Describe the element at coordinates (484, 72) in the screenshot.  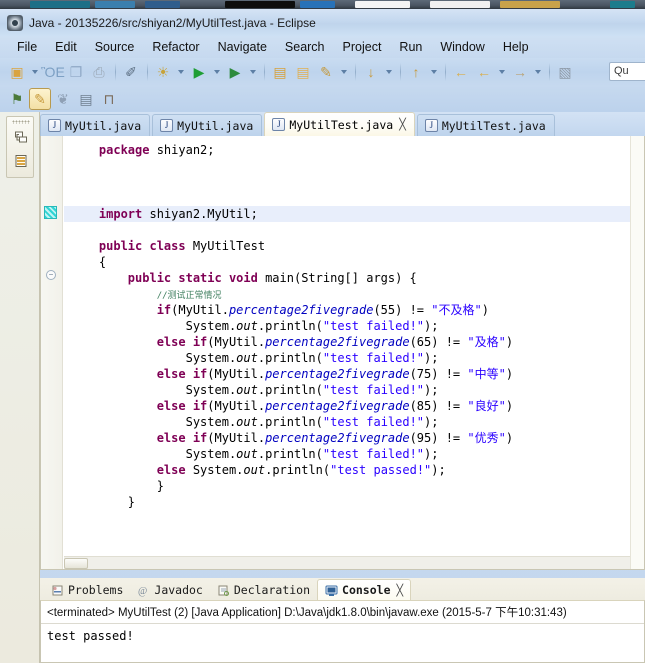
I see `forward-icon: ←` at that location.